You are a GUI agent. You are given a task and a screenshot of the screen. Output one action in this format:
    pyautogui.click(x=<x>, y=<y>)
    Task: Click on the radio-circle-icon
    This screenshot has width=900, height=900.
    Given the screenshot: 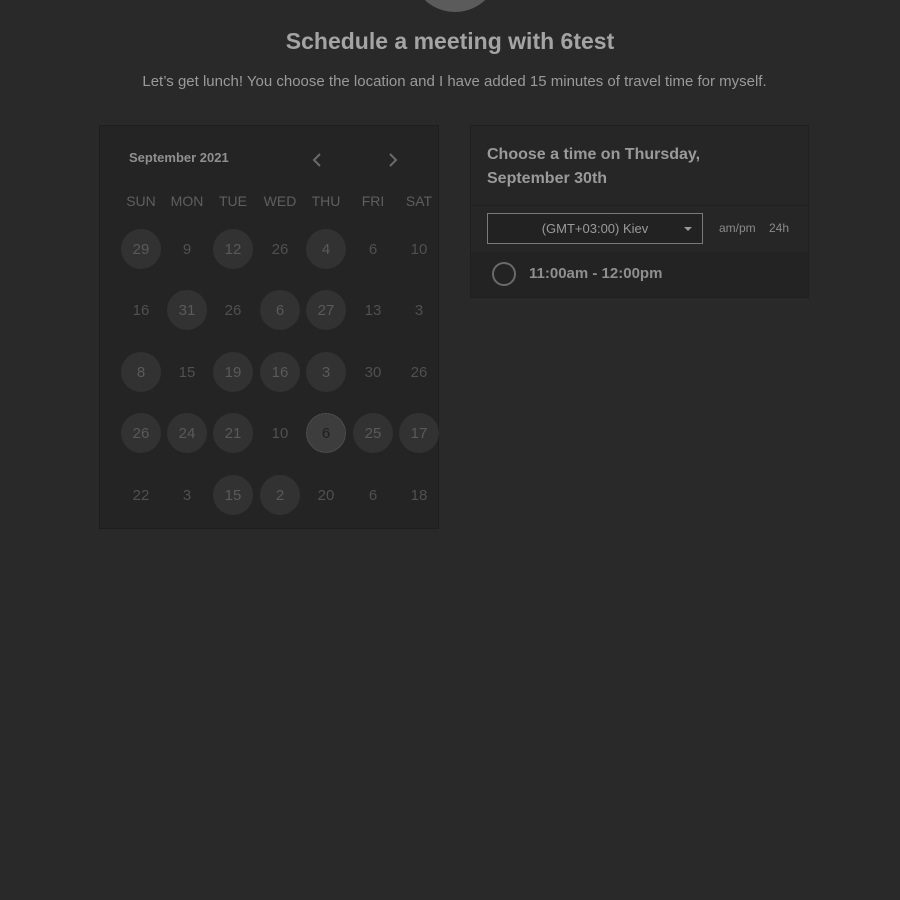 What is the action you would take?
    pyautogui.click(x=504, y=274)
    